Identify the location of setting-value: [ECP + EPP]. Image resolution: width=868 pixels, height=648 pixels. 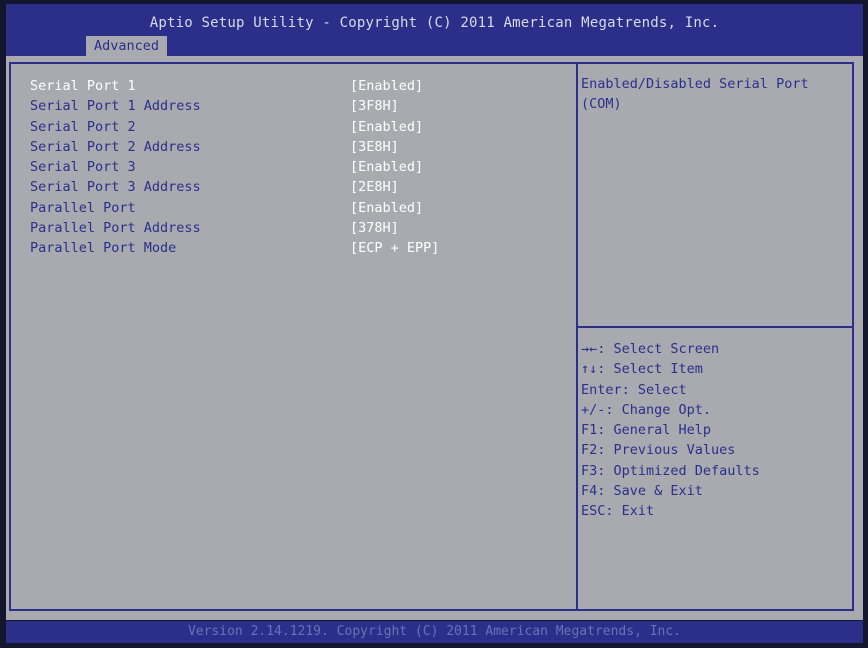
(394, 248).